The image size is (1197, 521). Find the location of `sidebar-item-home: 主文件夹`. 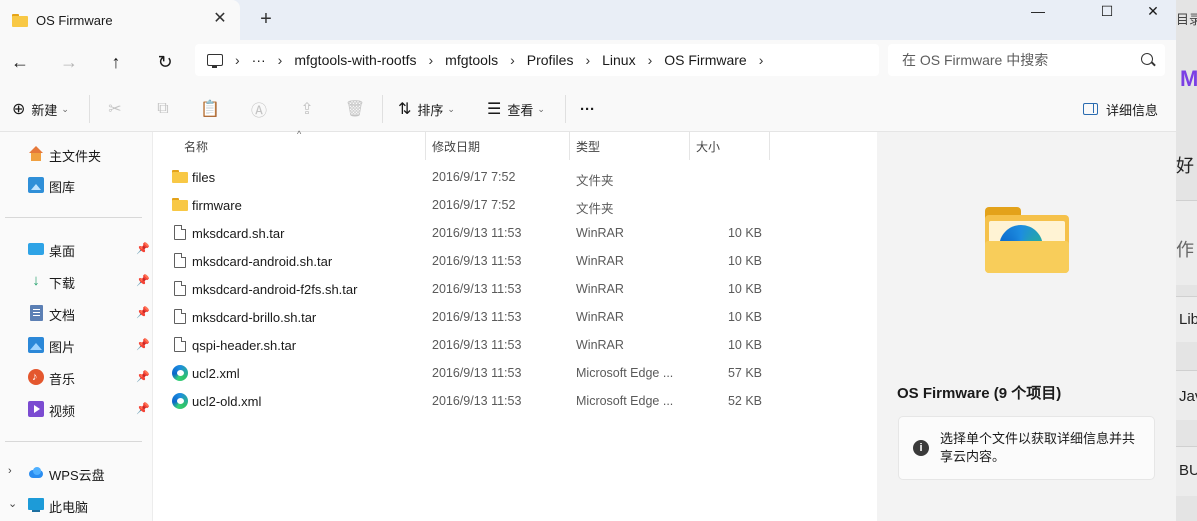

sidebar-item-home: 主文件夹 is located at coordinates (75, 154).